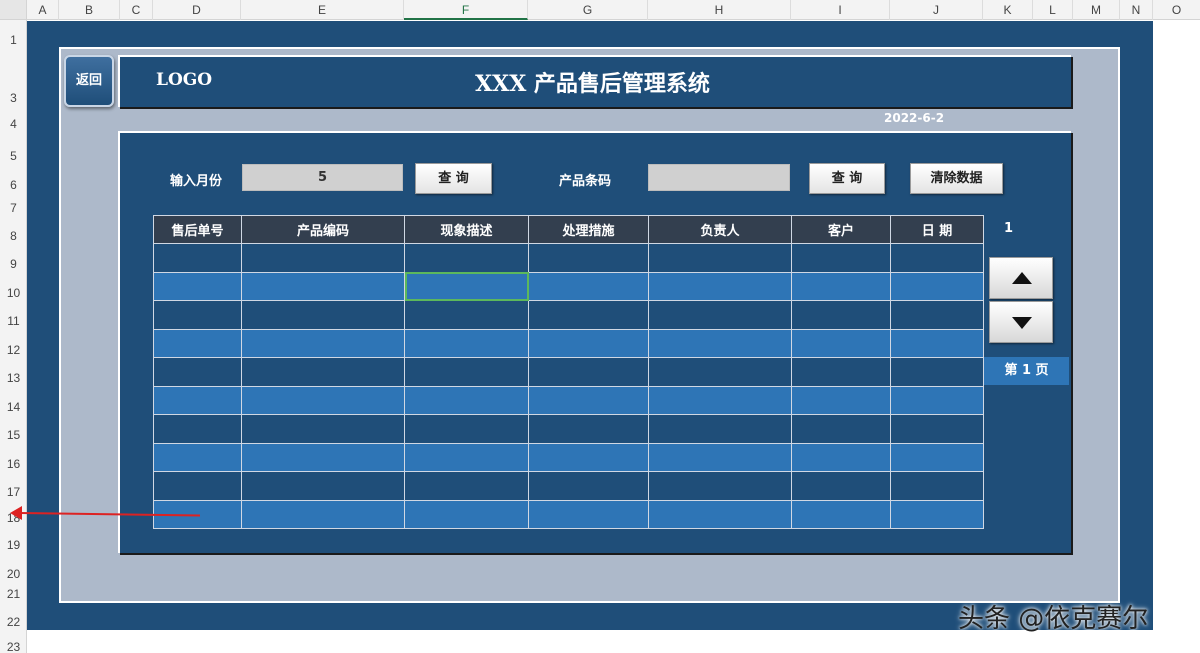 The height and width of the screenshot is (653, 1200). What do you see at coordinates (840, 10) in the screenshot?
I see `column-header-i: I` at bounding box center [840, 10].